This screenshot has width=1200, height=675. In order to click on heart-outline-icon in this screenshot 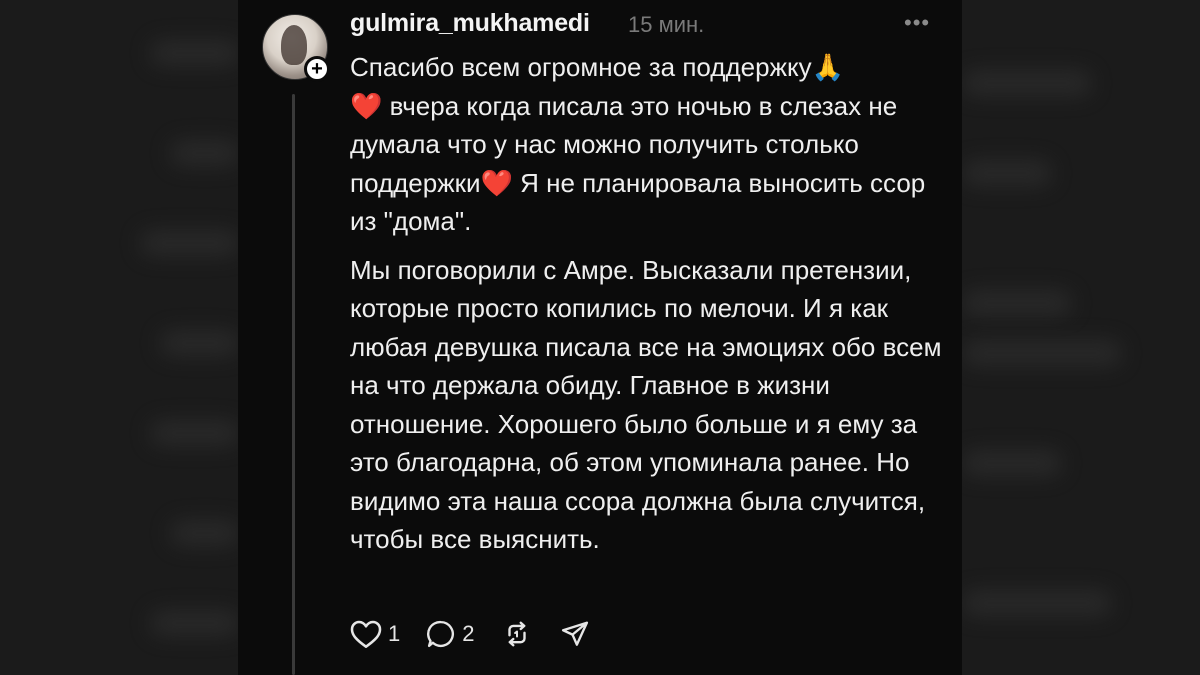, I will do `click(366, 634)`.